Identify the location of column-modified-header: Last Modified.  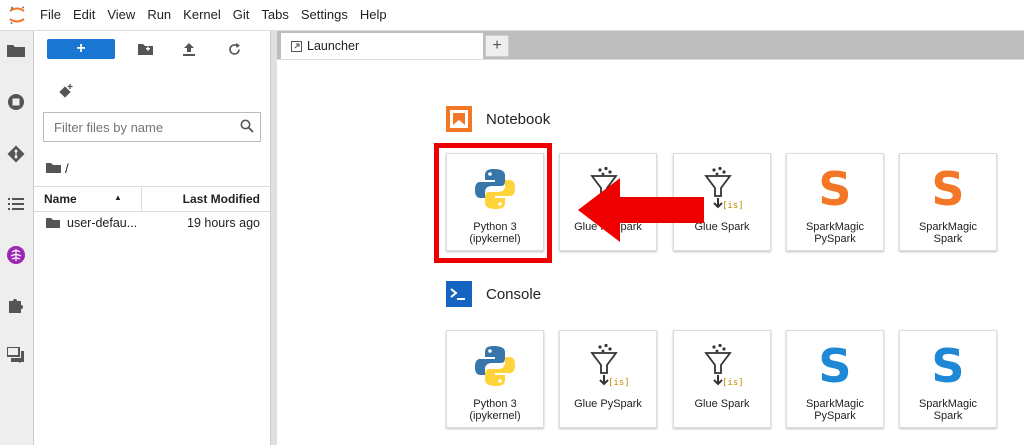
(221, 199).